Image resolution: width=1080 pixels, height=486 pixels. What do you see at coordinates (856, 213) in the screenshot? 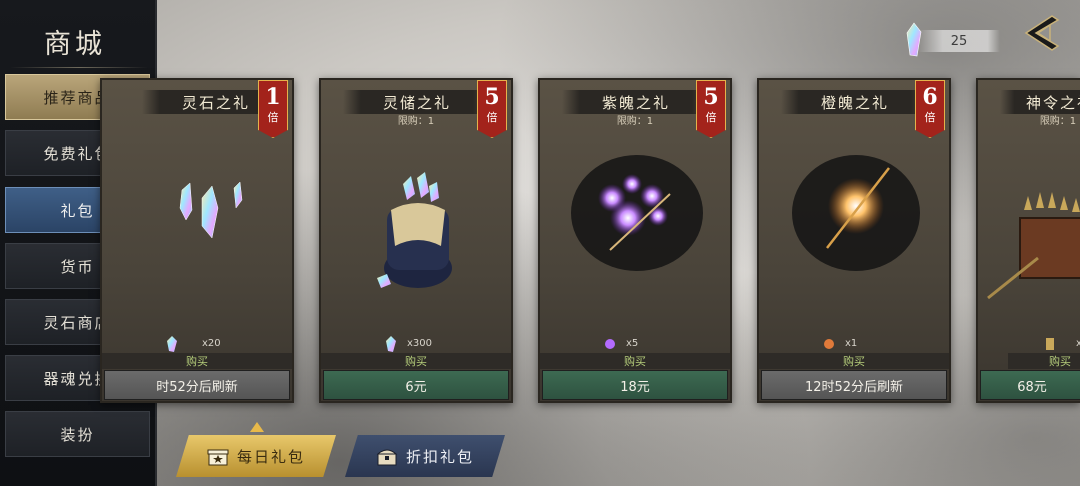
I see `orange-soul-orb-icon` at bounding box center [856, 213].